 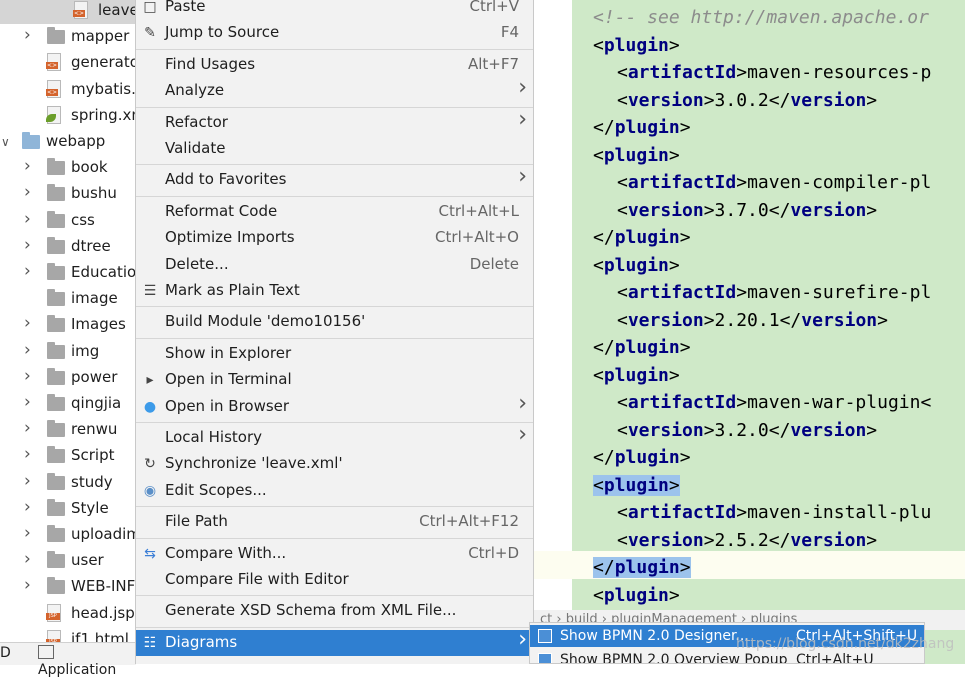 I want to click on menu-item-file-path: File Path Ctrl+Alt+F12, so click(x=334, y=522).